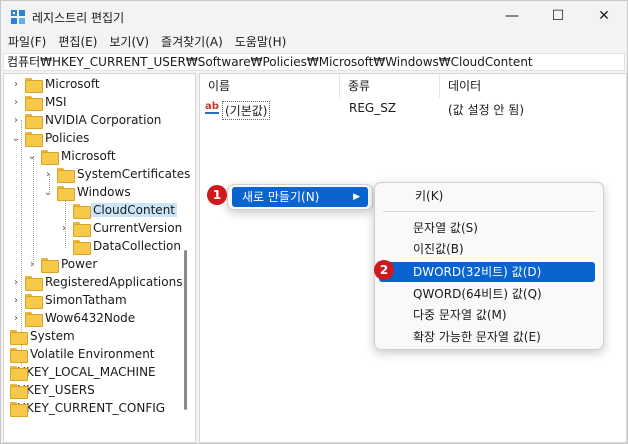  Describe the element at coordinates (246, 110) in the screenshot. I see `value-name: (기본값)` at that location.